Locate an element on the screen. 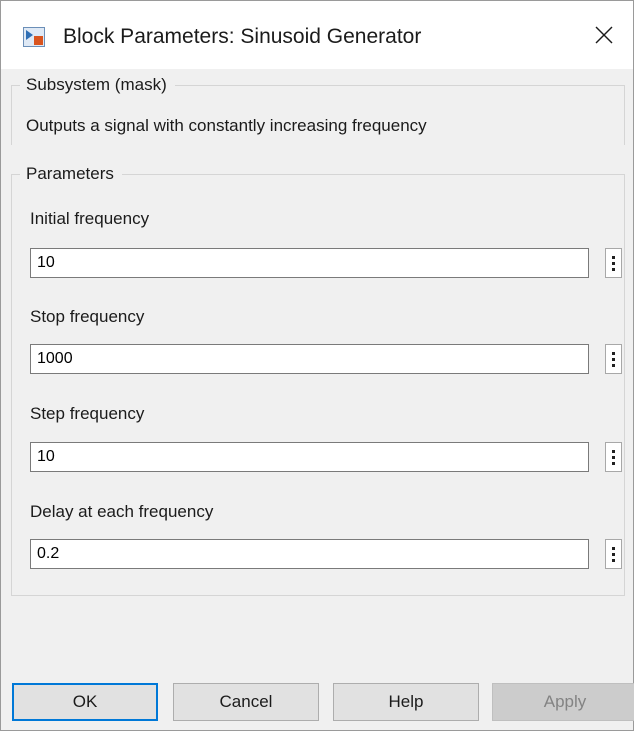 This screenshot has width=634, height=731. close-icon is located at coordinates (604, 37).